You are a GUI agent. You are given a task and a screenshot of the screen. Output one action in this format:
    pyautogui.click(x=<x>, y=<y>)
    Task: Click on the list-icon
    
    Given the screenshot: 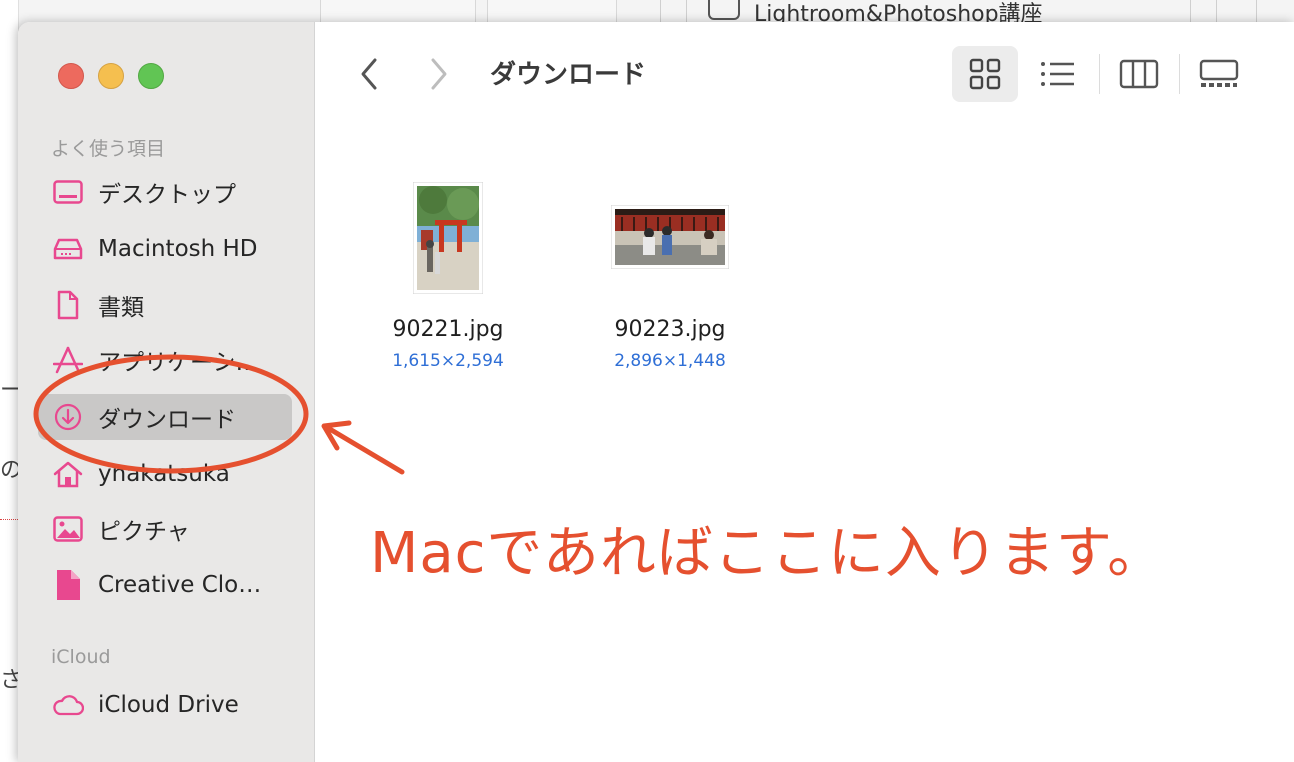 What is the action you would take?
    pyautogui.click(x=1057, y=74)
    